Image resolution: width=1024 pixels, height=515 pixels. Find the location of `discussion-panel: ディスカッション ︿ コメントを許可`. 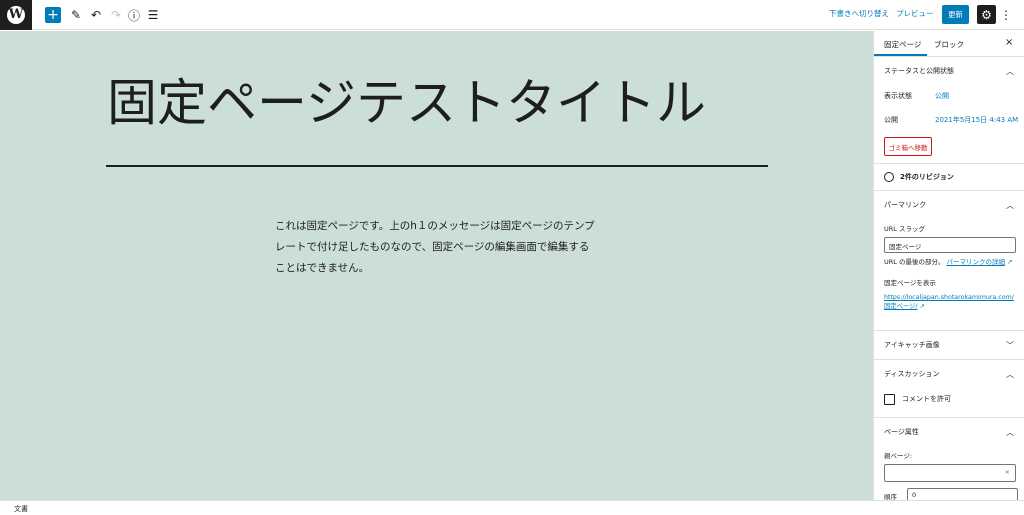

discussion-panel: ディスカッション ︿ コメントを許可 is located at coordinates (949, 389).